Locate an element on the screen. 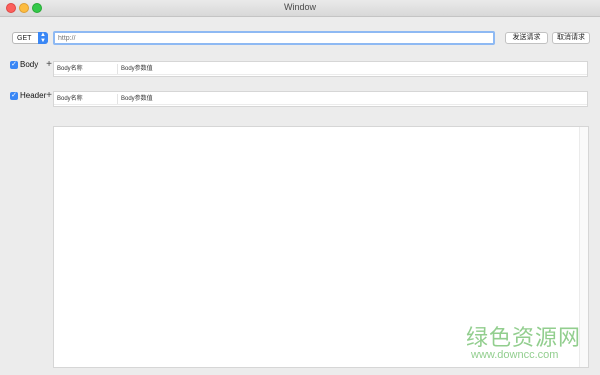 This screenshot has height=375, width=600. updown-chevron-icon: ▲ ▼ is located at coordinates (43, 38).